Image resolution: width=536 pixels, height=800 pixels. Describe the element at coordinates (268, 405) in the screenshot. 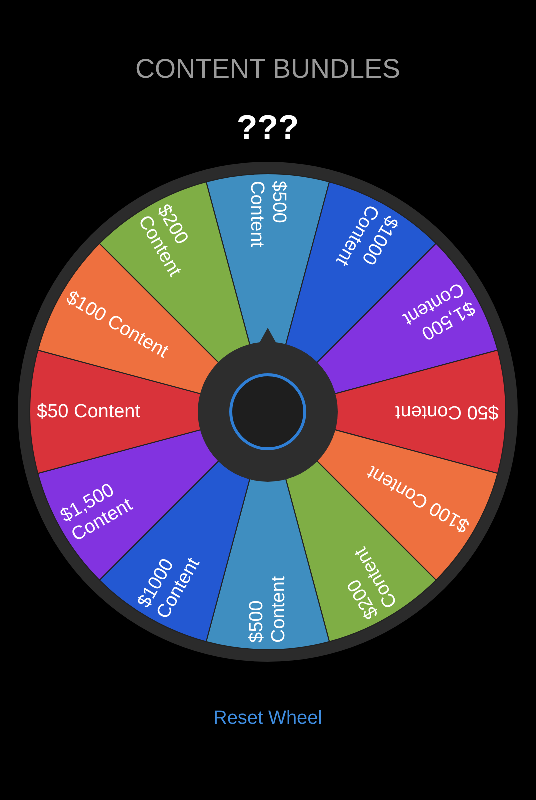

I see `wheel-hub` at that location.